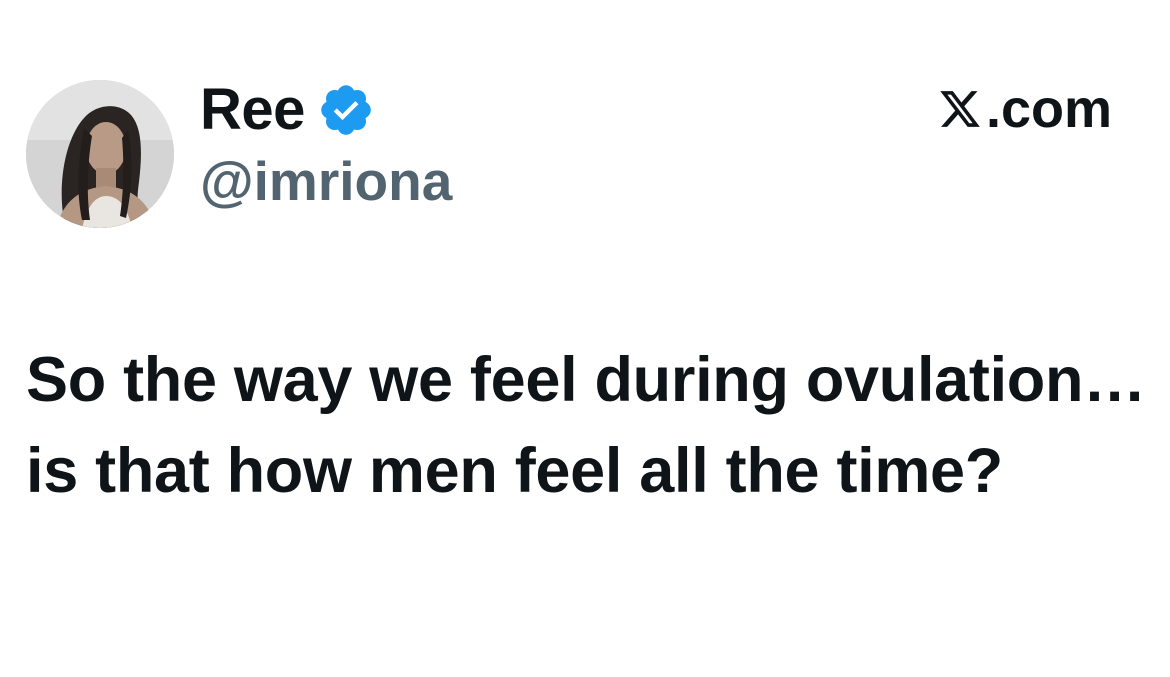 The image size is (1170, 677). What do you see at coordinates (1048, 109) in the screenshot?
I see `brand-domain-label: .com` at bounding box center [1048, 109].